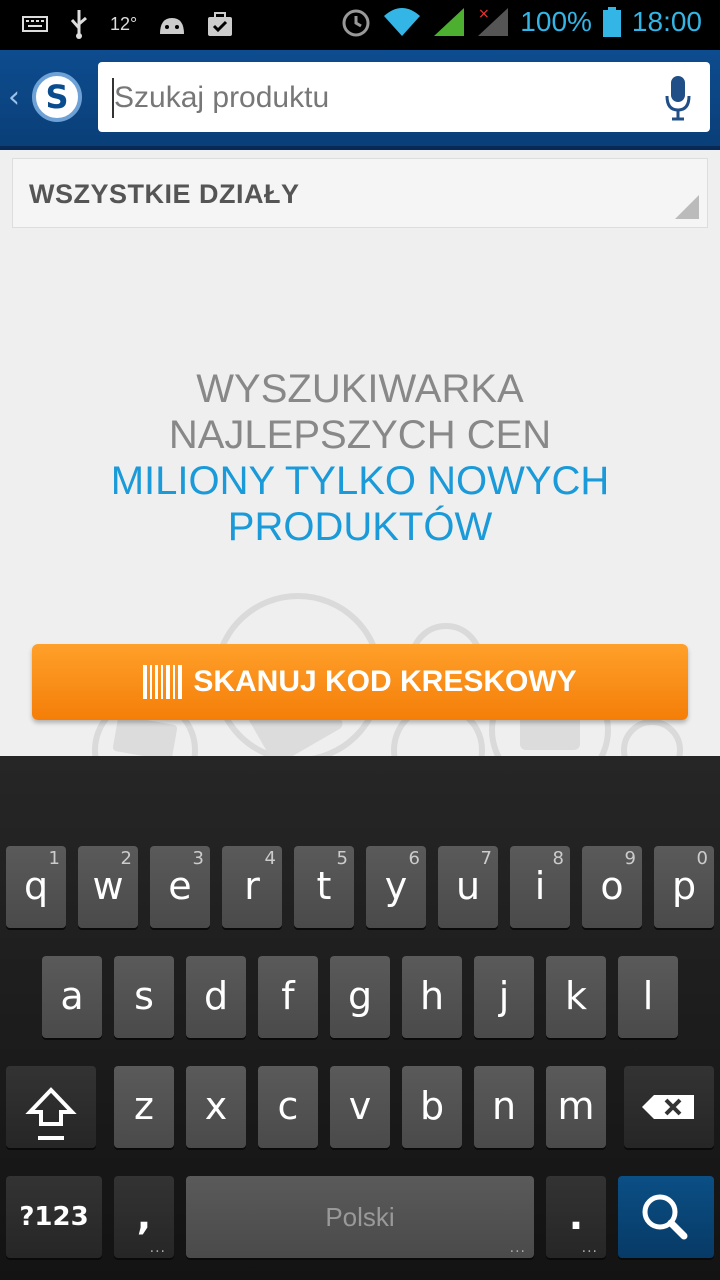 This screenshot has width=720, height=1280. I want to click on key-label: g, so click(360, 996).